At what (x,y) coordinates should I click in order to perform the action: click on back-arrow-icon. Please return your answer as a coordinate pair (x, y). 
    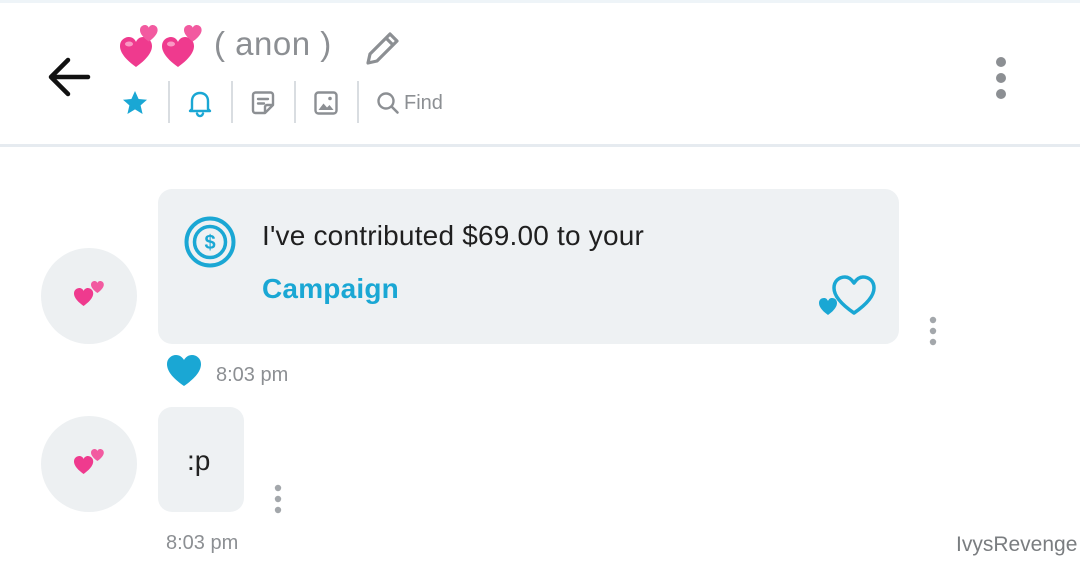
    Looking at the image, I should click on (70, 77).